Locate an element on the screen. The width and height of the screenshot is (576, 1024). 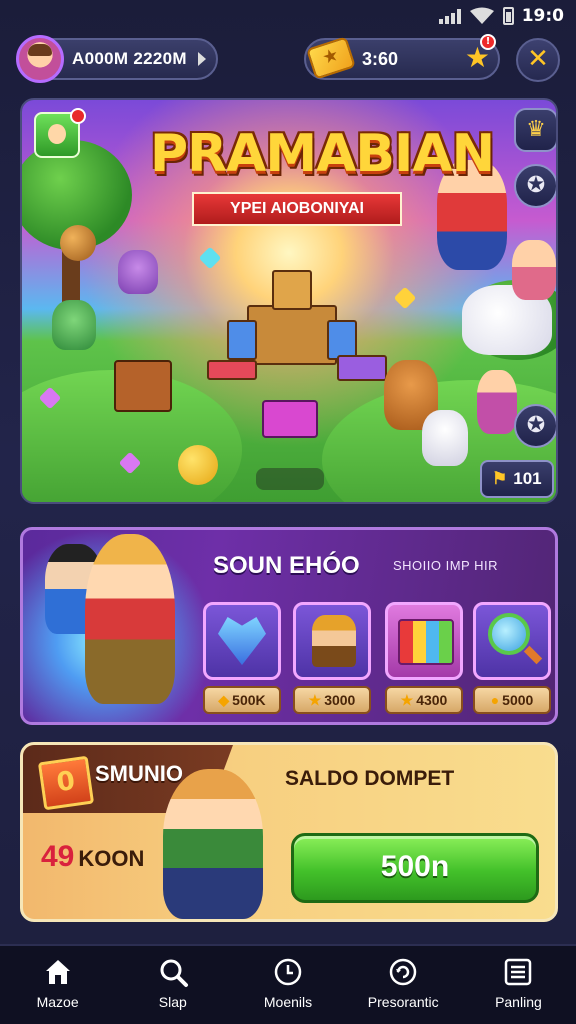
nav-label: Presorantic is located at coordinates (403, 1002).